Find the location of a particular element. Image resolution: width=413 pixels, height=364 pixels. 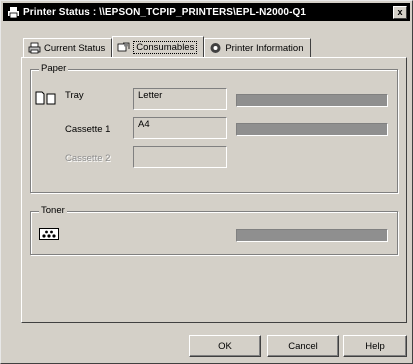

toner-level-bar is located at coordinates (312, 235).